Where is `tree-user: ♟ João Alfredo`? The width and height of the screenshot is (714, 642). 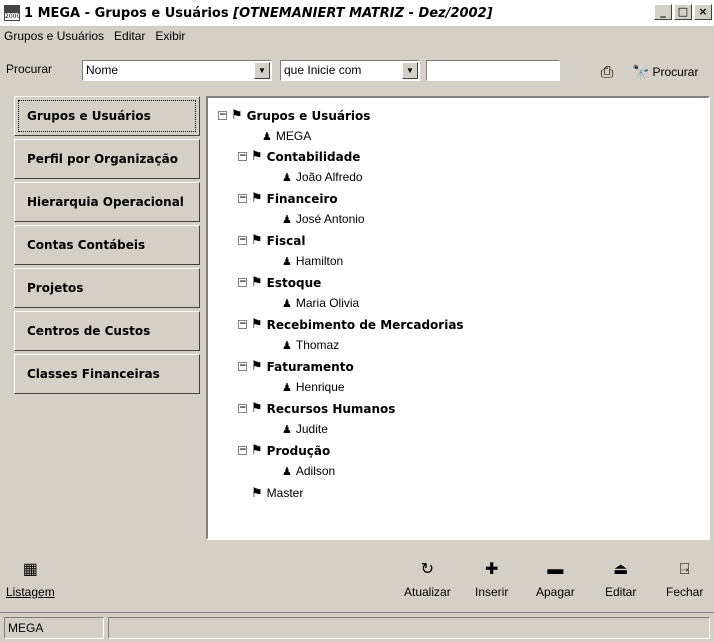 tree-user: ♟ João Alfredo is located at coordinates (322, 177).